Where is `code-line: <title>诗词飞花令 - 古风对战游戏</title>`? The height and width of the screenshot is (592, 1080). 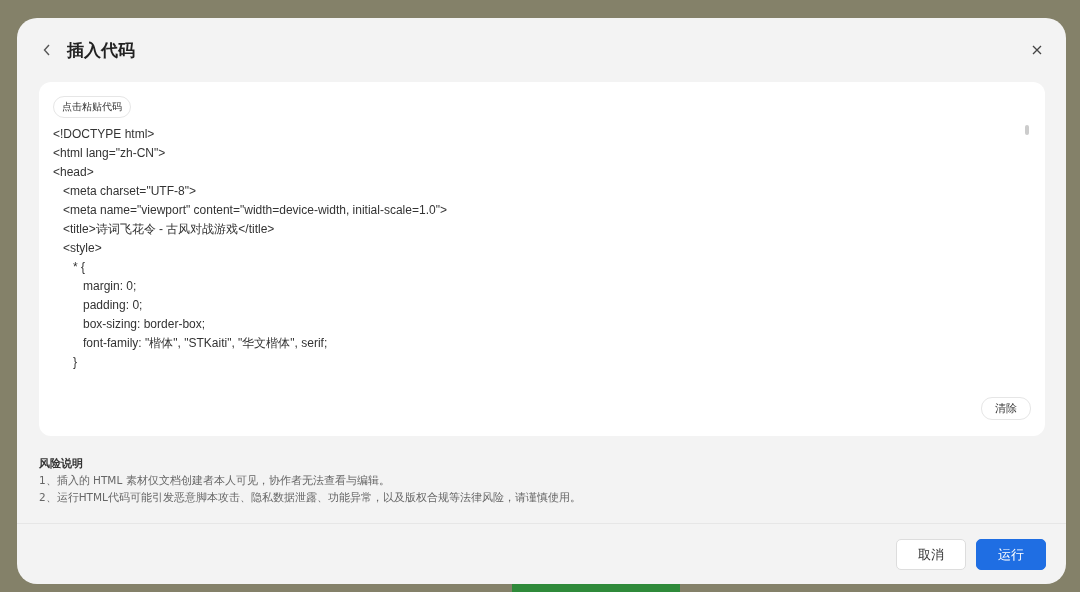
code-line: <title>诗词飞花令 - 古风对战游戏</title> is located at coordinates (168, 229).